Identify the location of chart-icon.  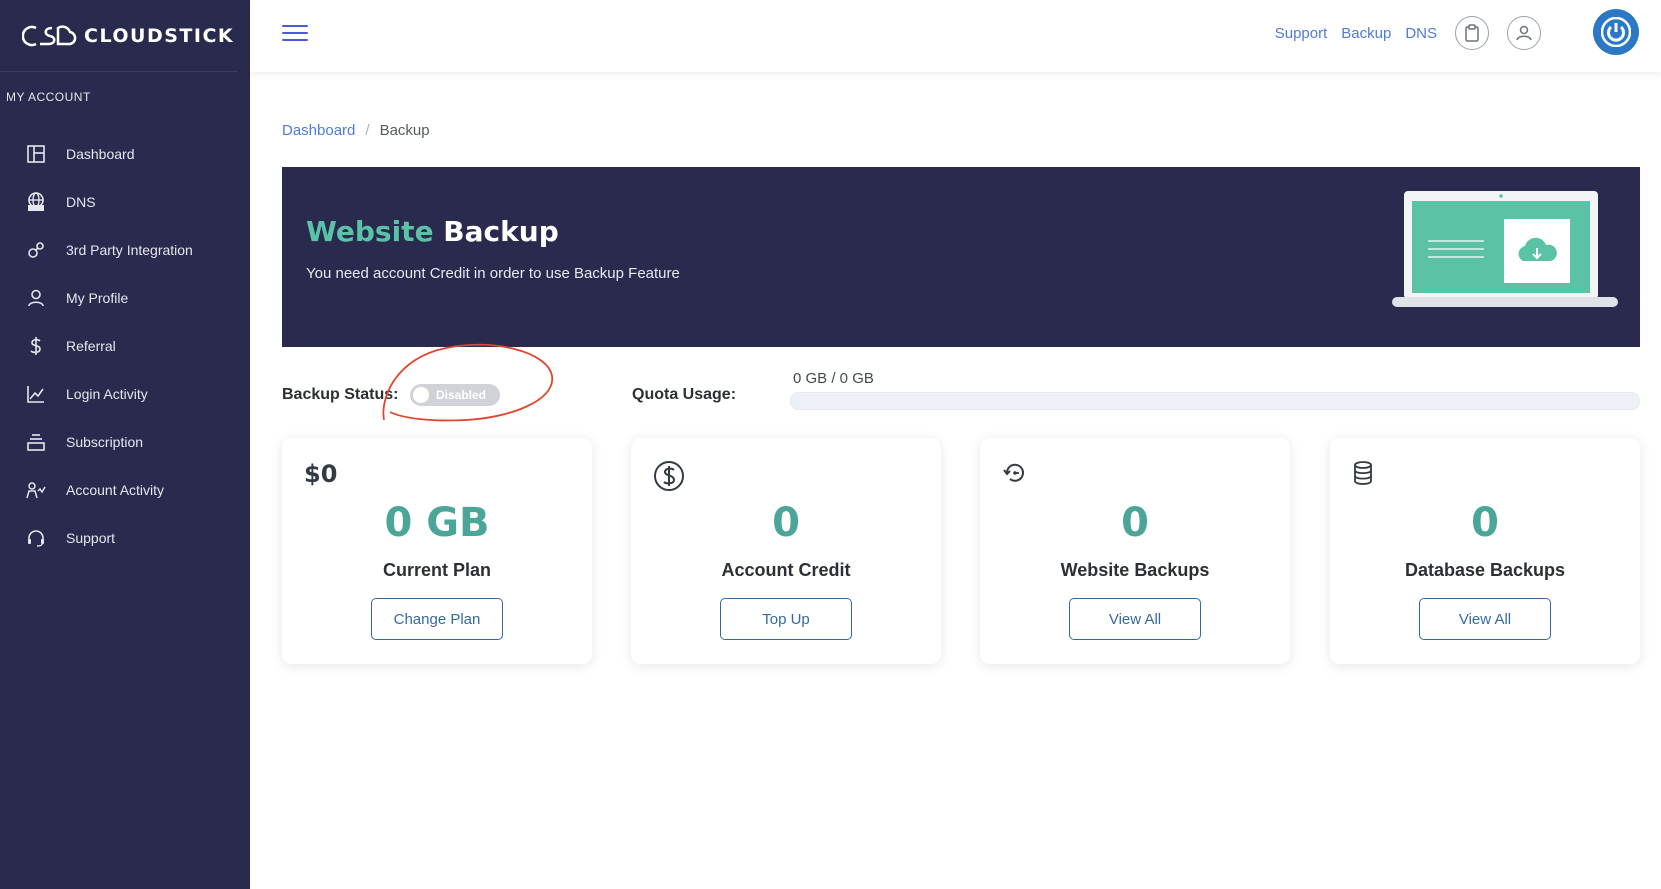
(36, 394).